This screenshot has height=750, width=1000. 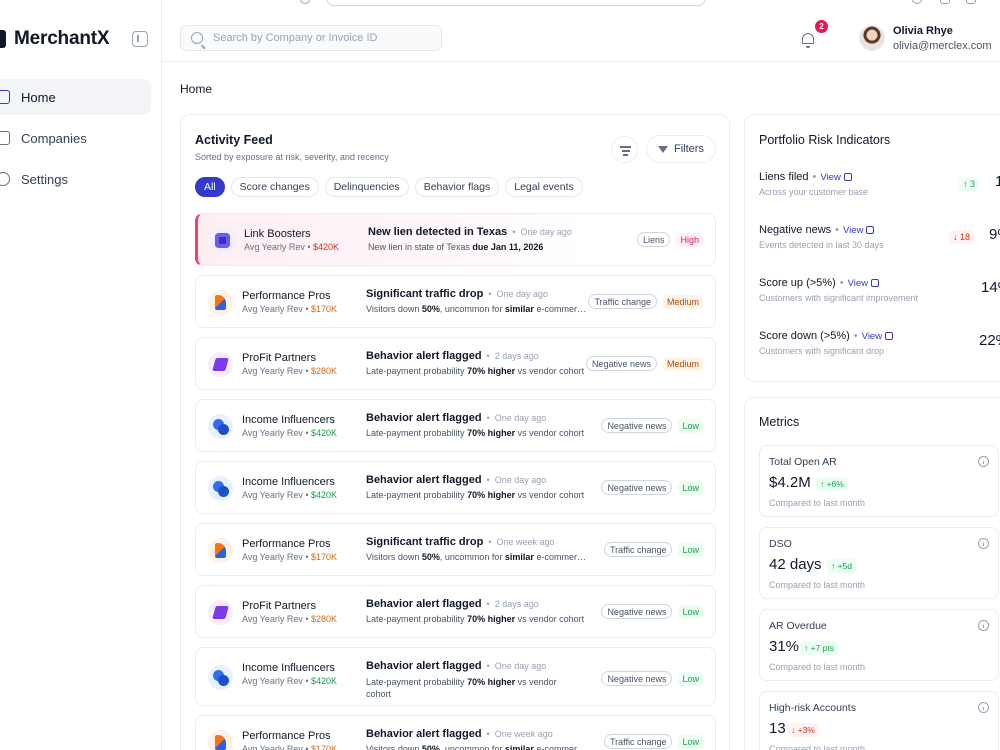 What do you see at coordinates (196, 89) in the screenshot?
I see `page-title: Home` at bounding box center [196, 89].